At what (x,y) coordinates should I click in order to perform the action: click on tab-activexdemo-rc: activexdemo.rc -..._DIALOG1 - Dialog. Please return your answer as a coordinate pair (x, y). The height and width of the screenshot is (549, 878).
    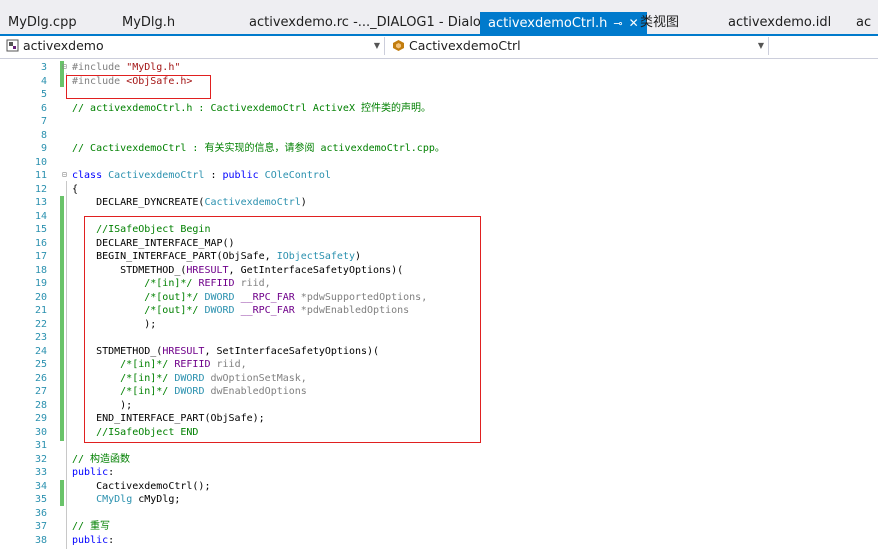
    Looking at the image, I should click on (369, 23).